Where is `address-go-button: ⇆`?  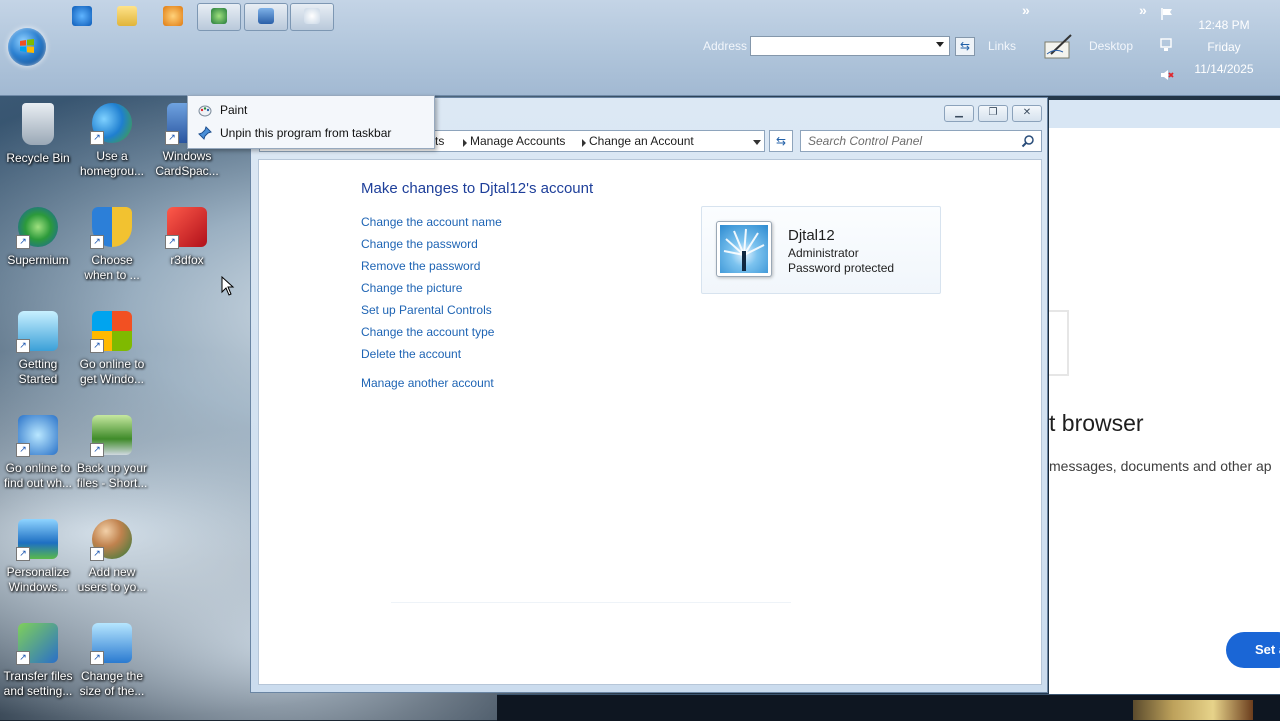 address-go-button: ⇆ is located at coordinates (965, 46).